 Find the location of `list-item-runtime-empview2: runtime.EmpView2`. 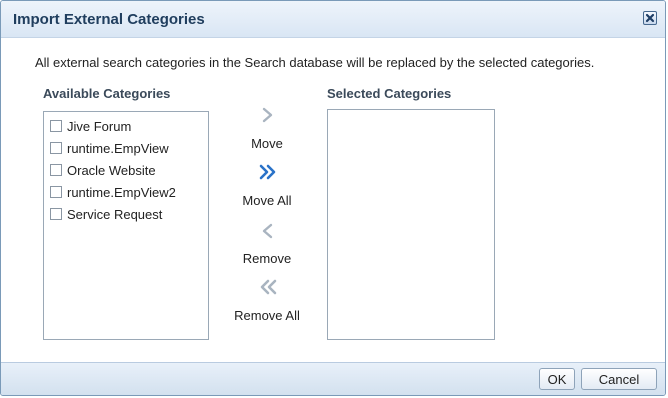

list-item-runtime-empview2: runtime.EmpView2 is located at coordinates (113, 192).